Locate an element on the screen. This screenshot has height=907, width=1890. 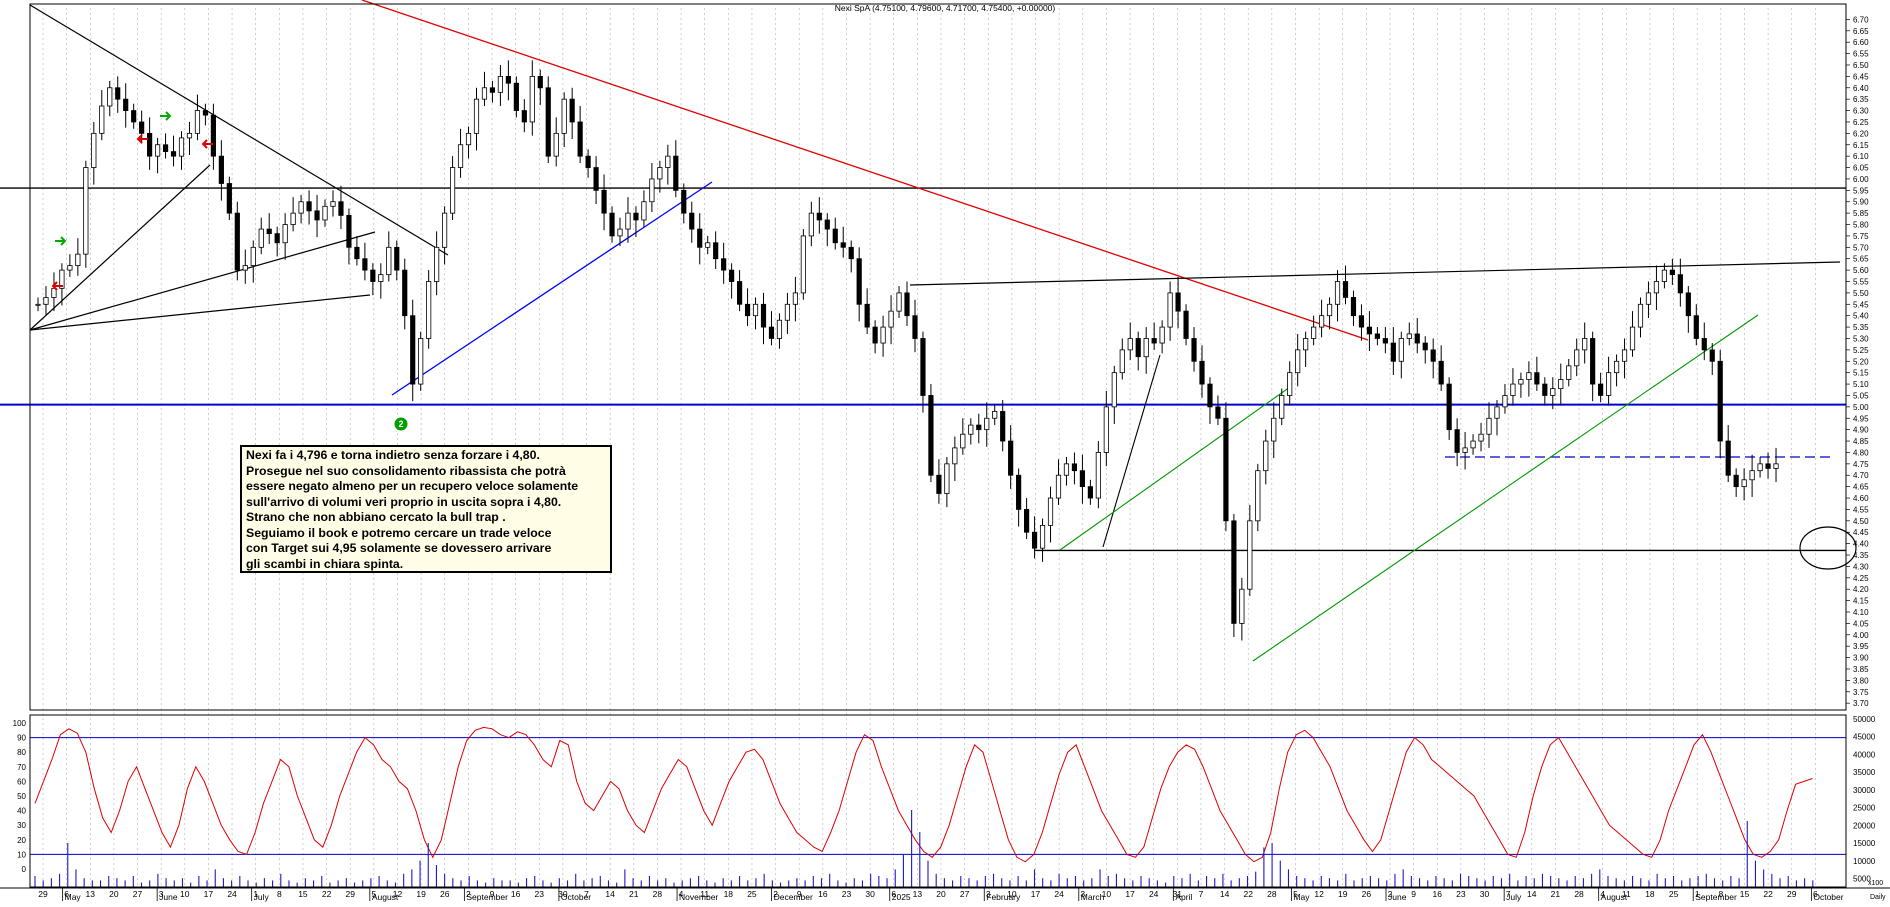
x-tick-label-month: June is located at coordinates (168, 897).